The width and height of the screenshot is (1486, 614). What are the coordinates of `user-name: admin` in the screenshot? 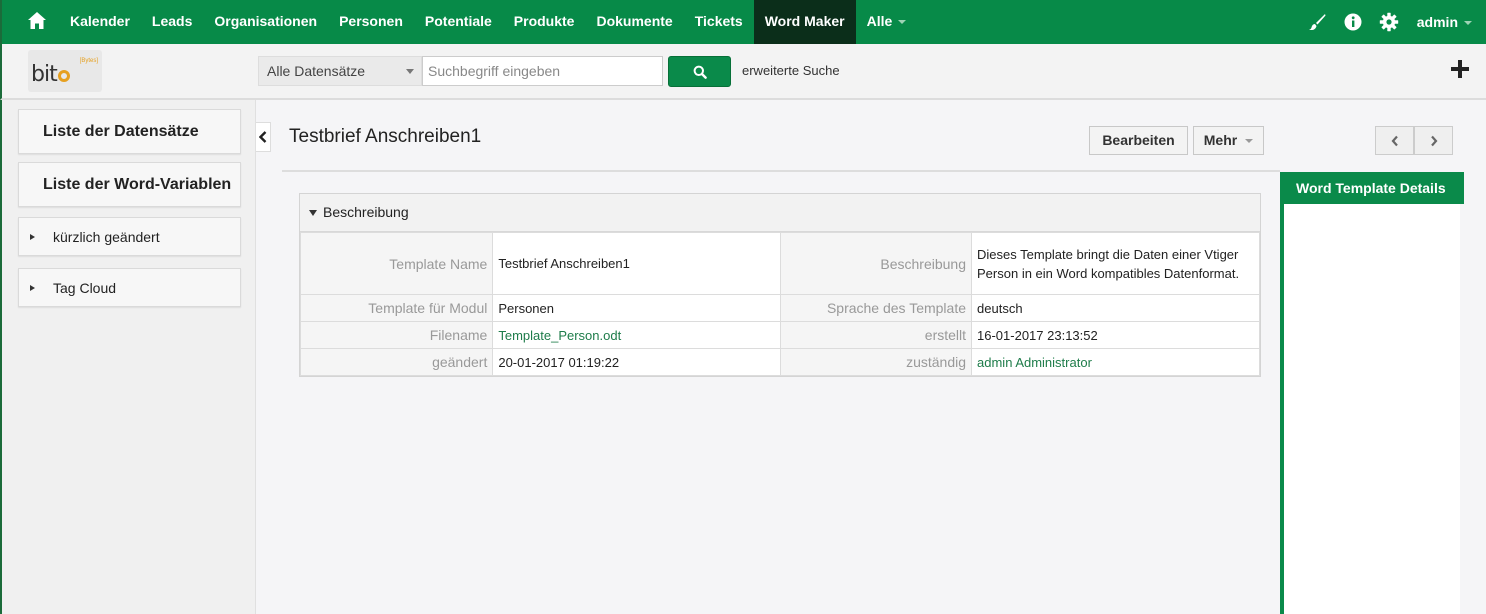 It's located at (1437, 22).